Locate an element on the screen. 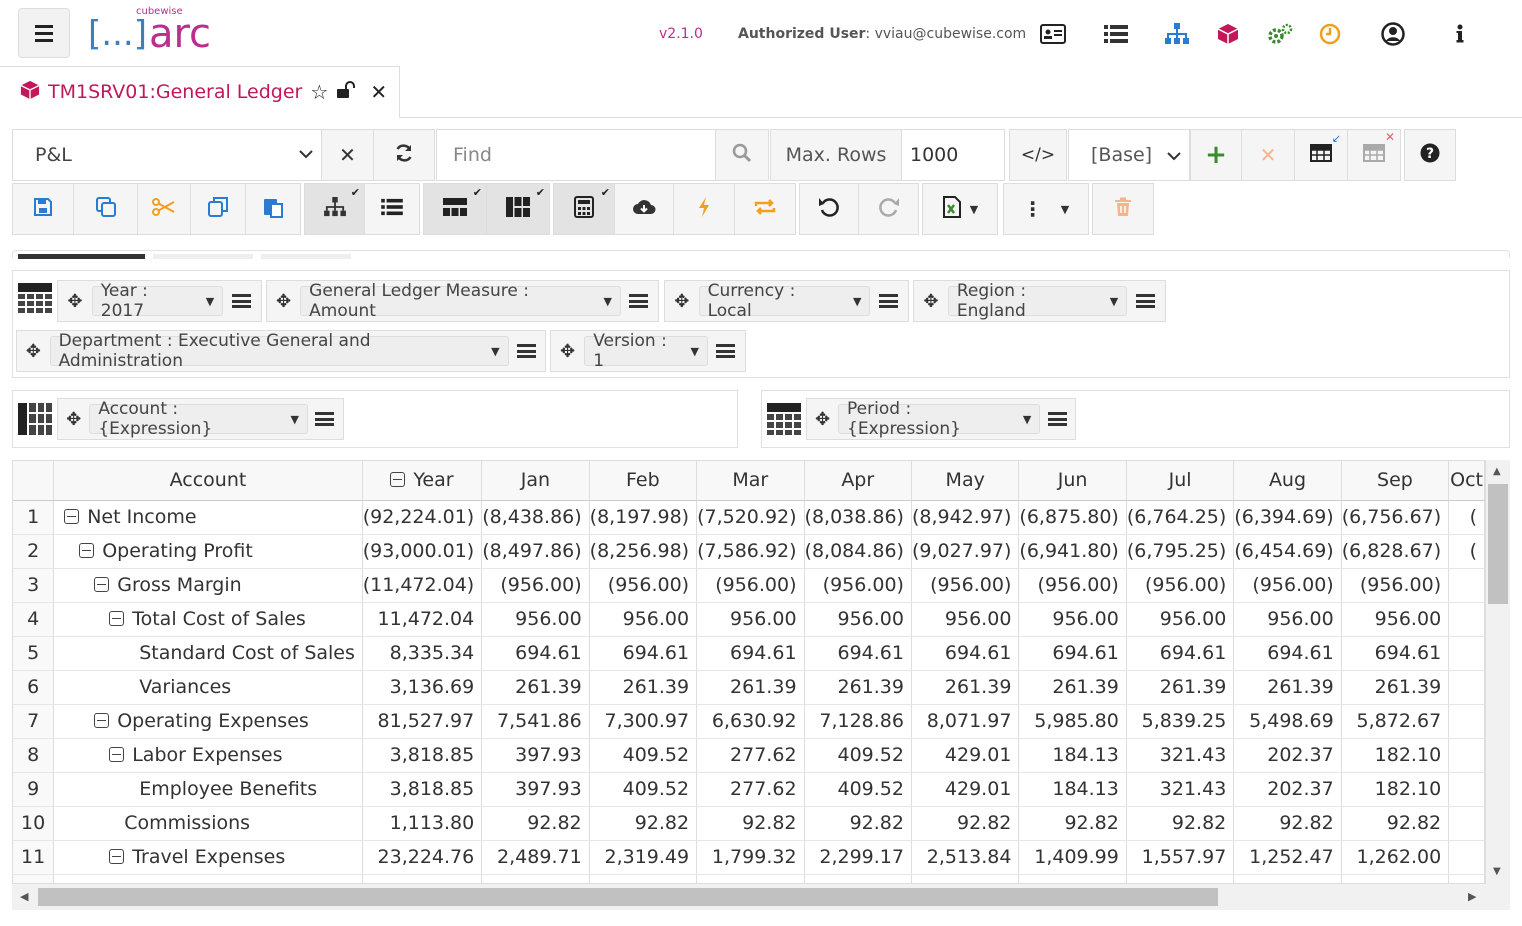  data-cell: 5,839.25 is located at coordinates (1180, 721).